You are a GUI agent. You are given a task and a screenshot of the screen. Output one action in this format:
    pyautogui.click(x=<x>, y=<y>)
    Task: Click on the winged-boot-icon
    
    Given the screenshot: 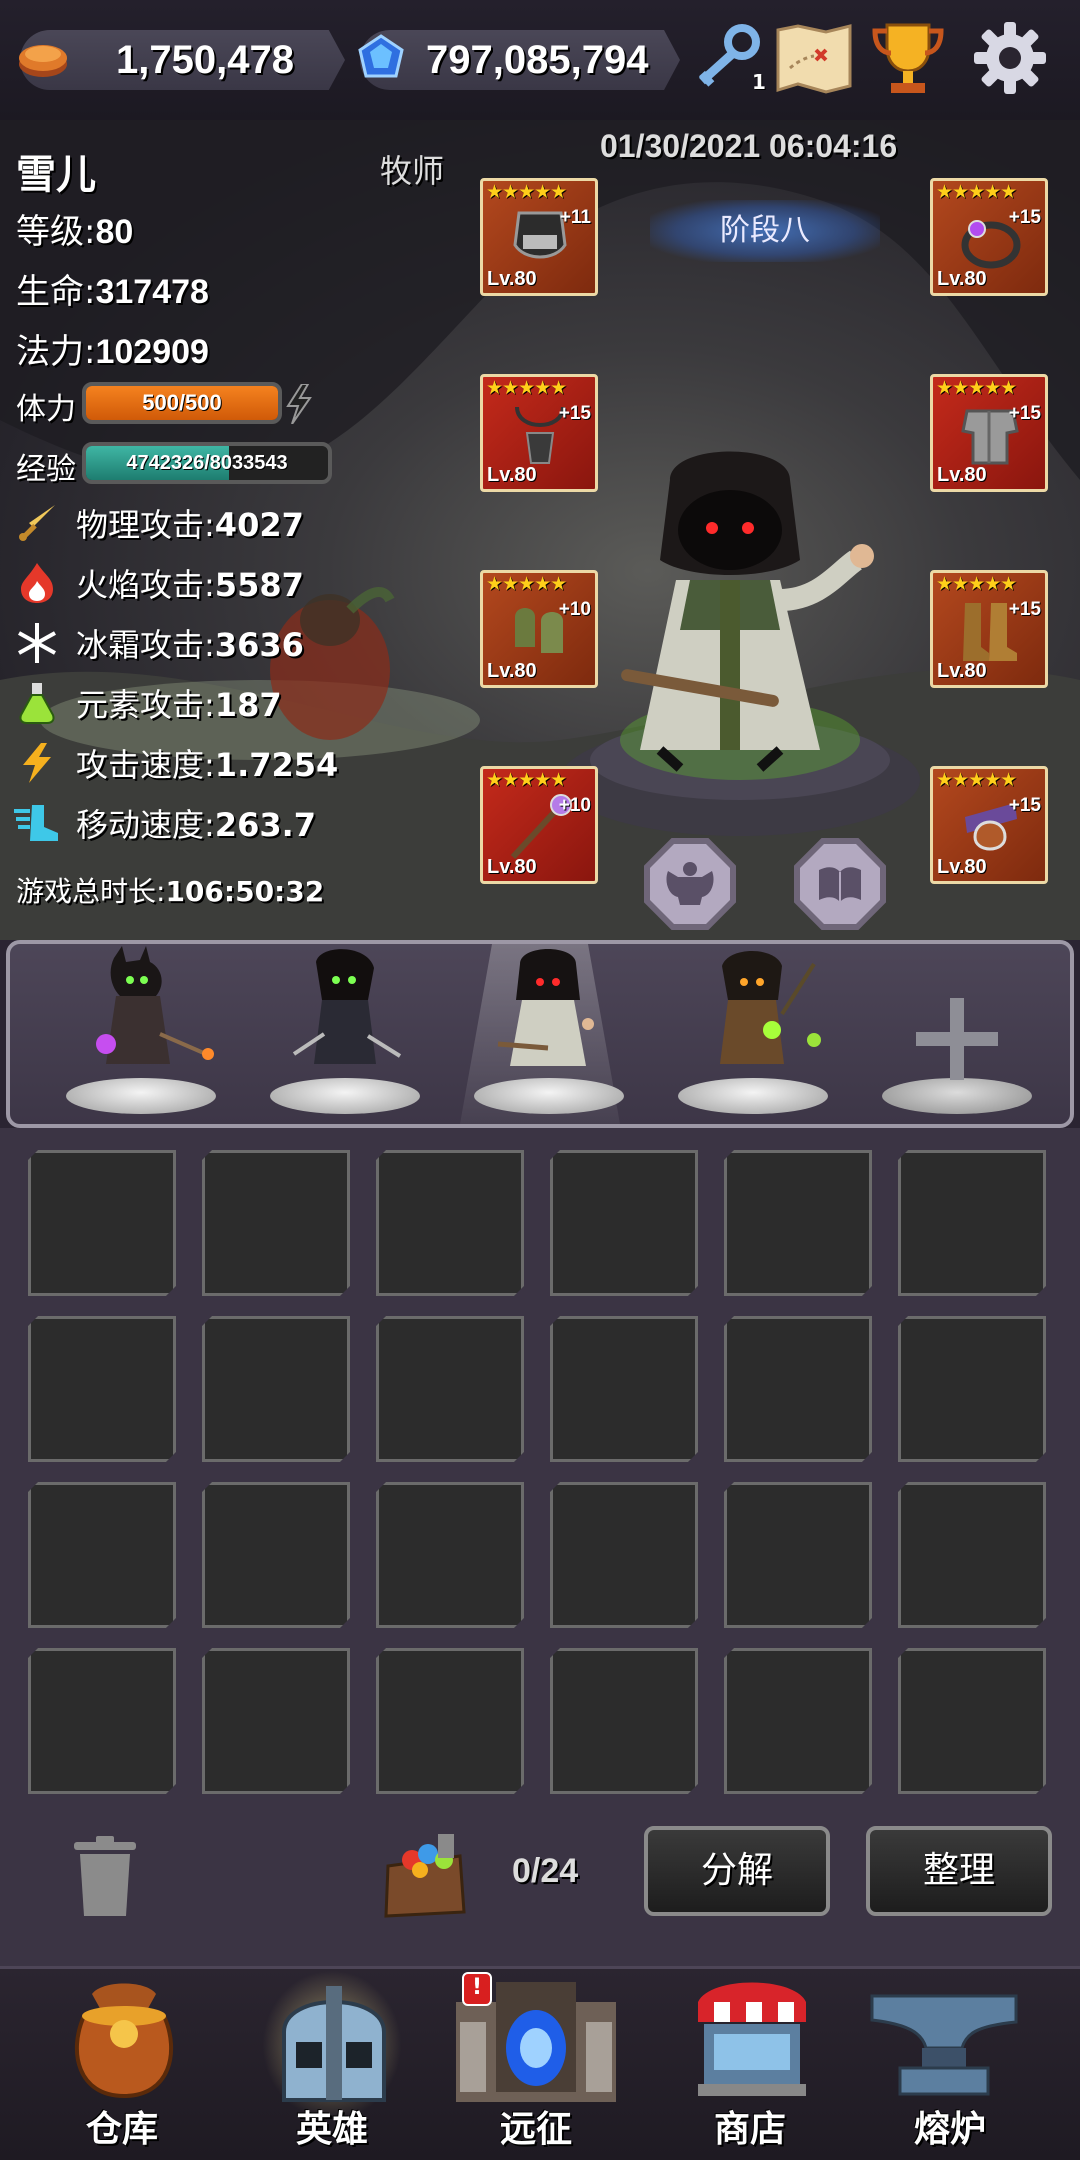 What is the action you would take?
    pyautogui.click(x=37, y=823)
    